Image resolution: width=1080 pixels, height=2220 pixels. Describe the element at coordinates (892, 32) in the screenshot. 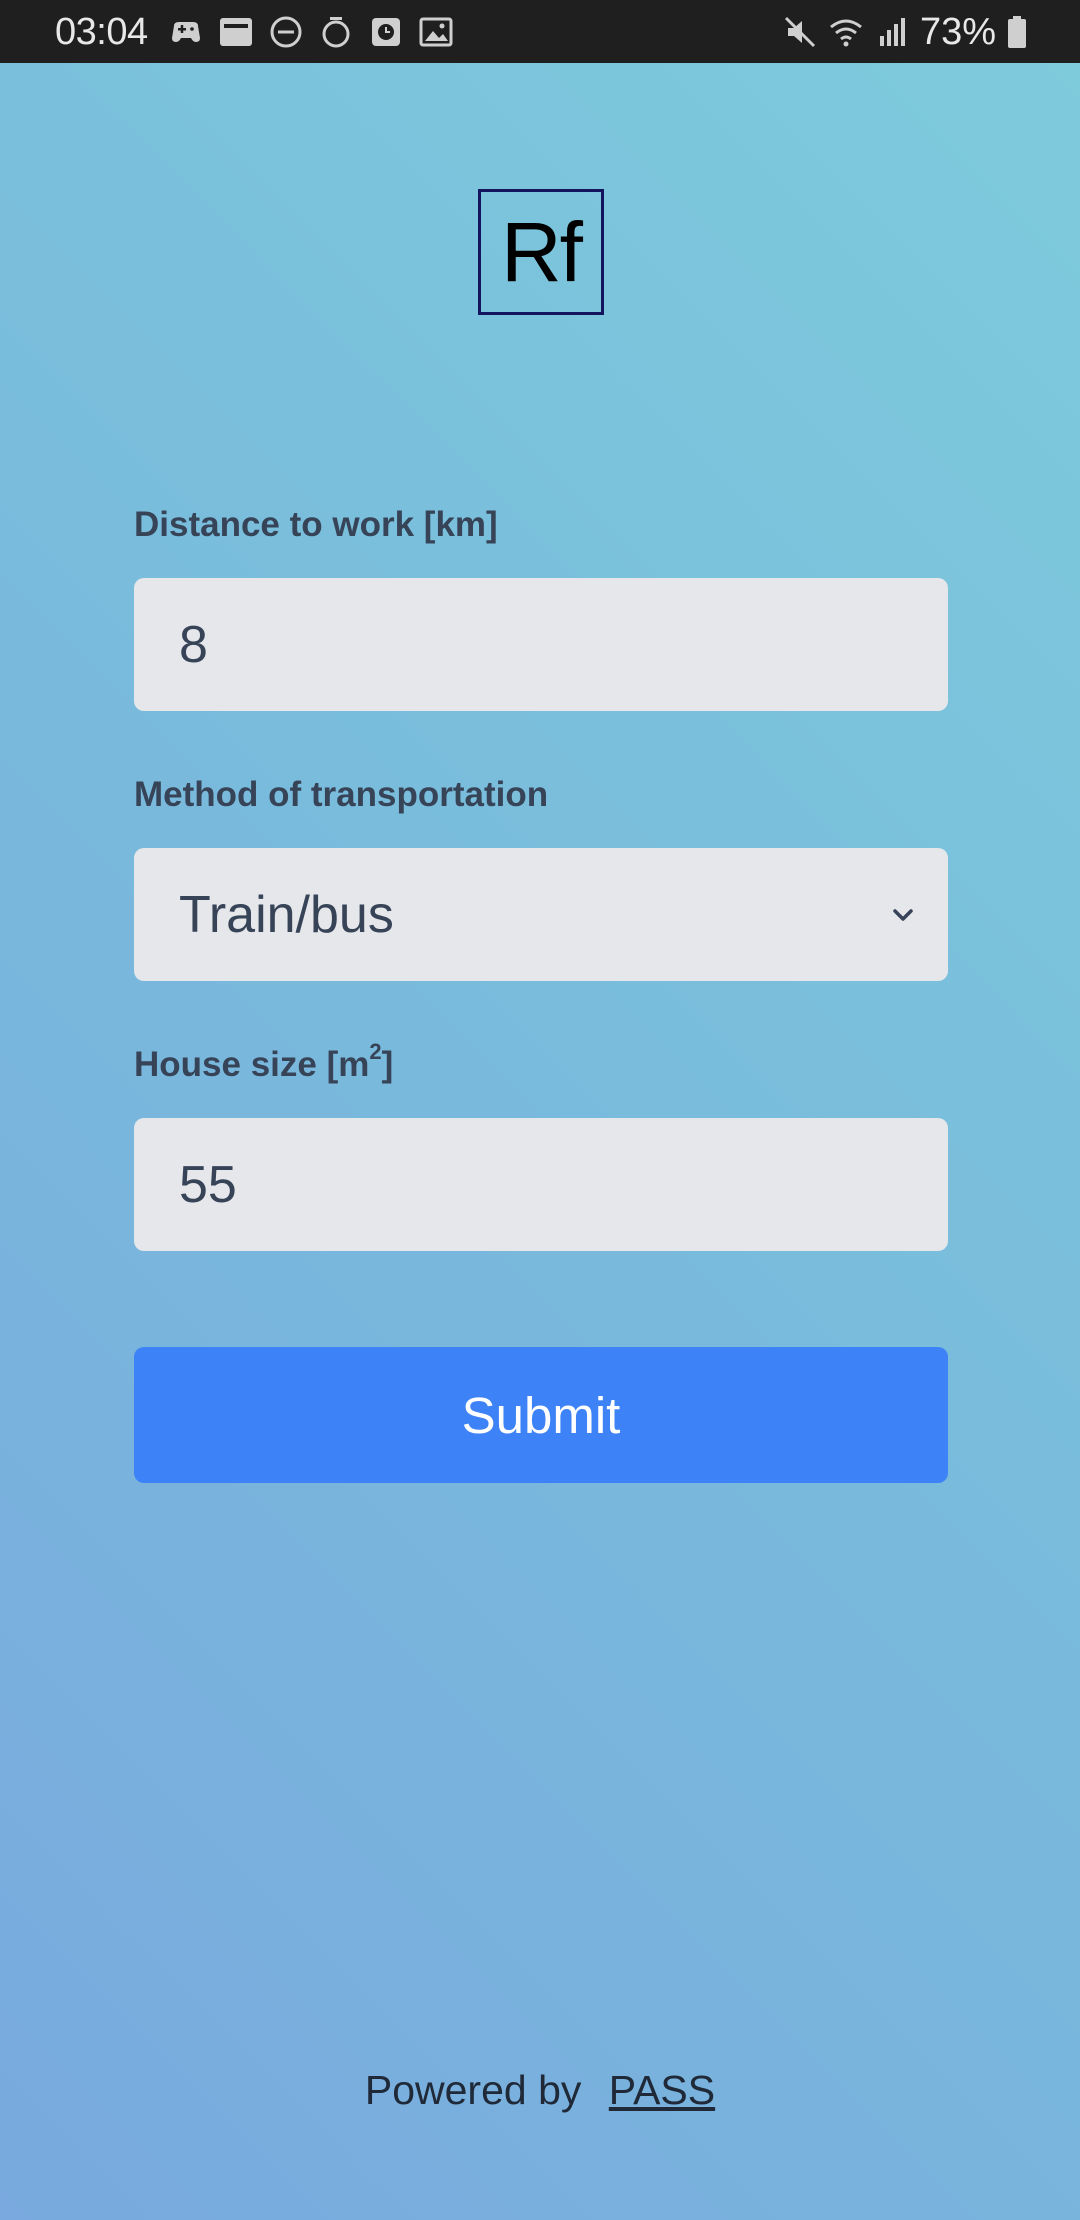

I see `signal-icon` at that location.